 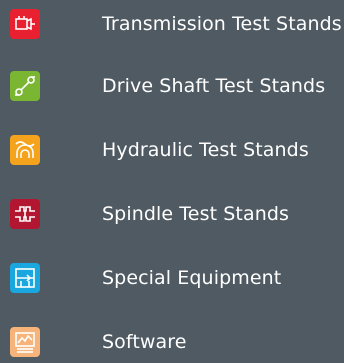 What do you see at coordinates (144, 342) in the screenshot?
I see `menu-item-label: Software` at bounding box center [144, 342].